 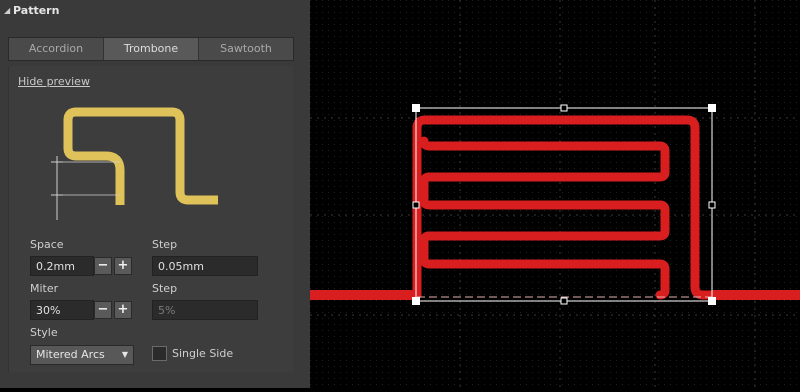 I want to click on preview-trace, so click(x=140, y=156).